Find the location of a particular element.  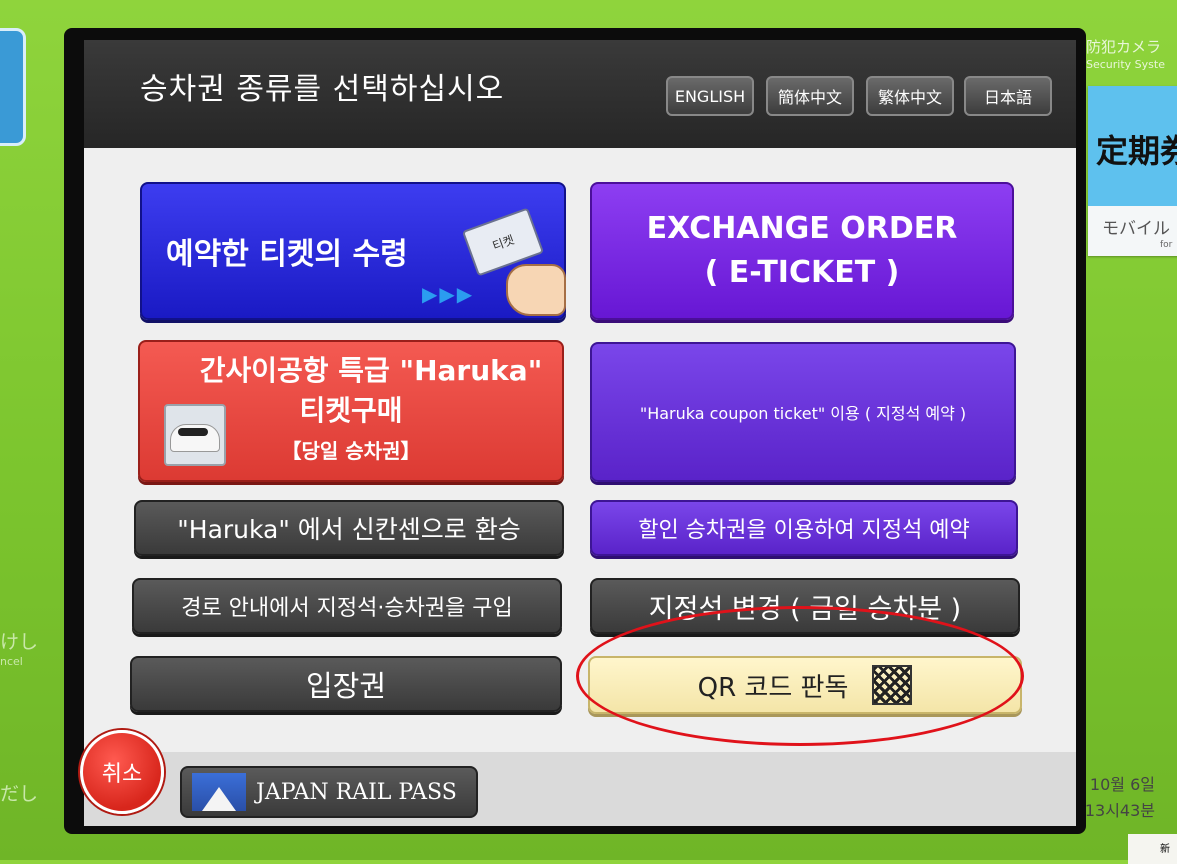

mount-fuji-icon is located at coordinates (219, 792).